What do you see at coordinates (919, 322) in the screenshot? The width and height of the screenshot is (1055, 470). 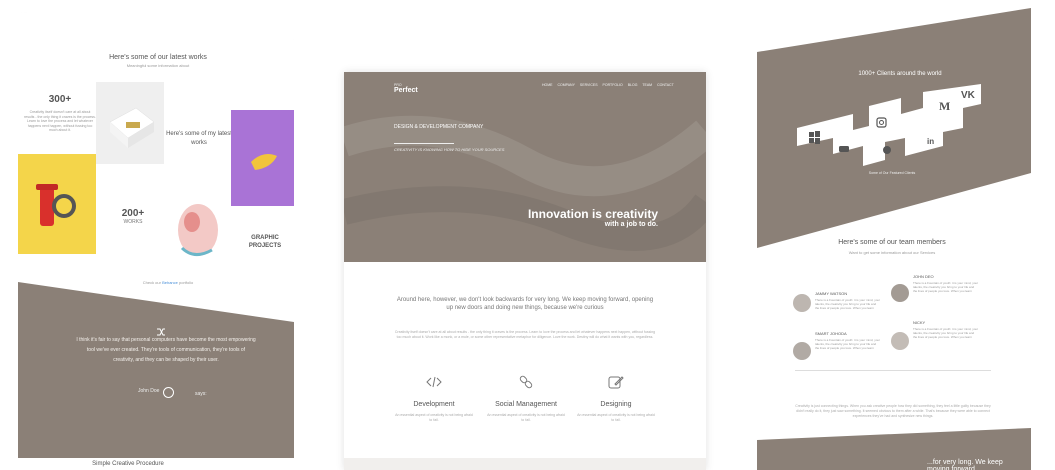 I see `member-name: NICKY` at bounding box center [919, 322].